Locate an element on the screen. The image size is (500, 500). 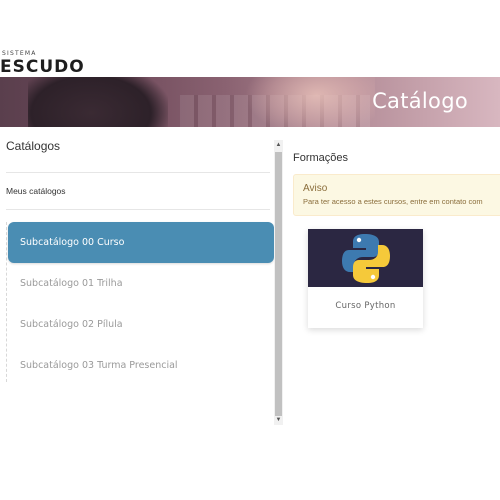
catalog-banner: Catálogo is located at coordinates (250, 102).